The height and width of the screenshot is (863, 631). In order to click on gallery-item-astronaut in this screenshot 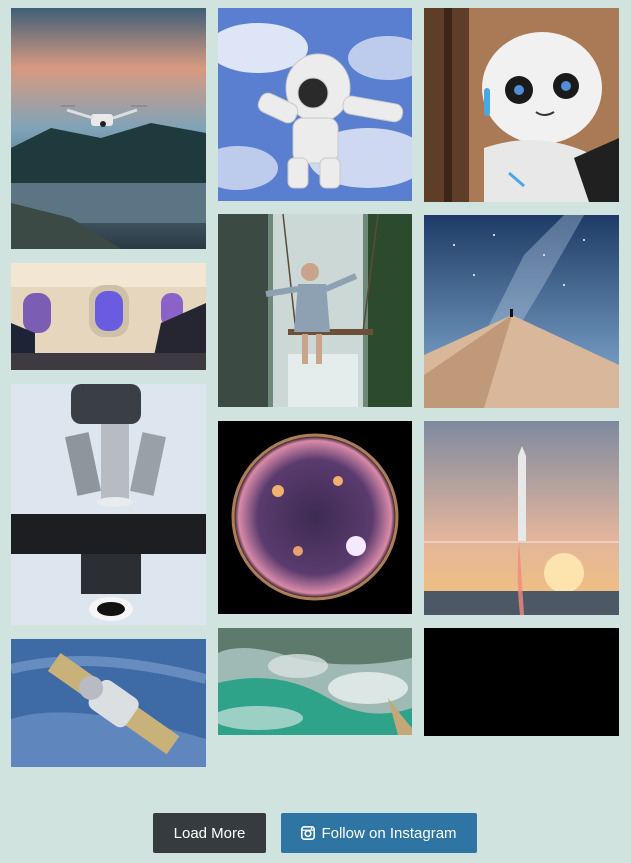, I will do `click(315, 104)`.